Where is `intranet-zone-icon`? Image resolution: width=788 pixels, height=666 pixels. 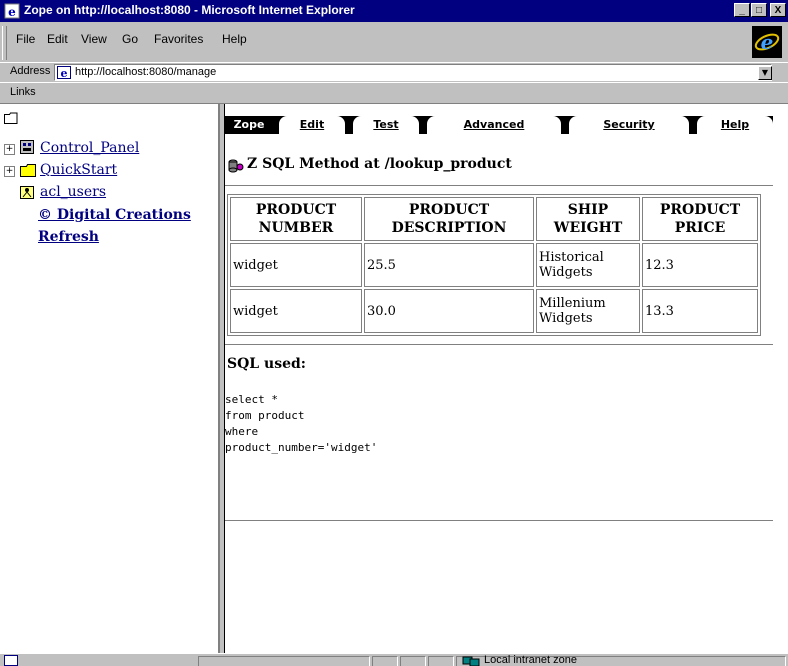
intranet-zone-icon is located at coordinates (471, 661).